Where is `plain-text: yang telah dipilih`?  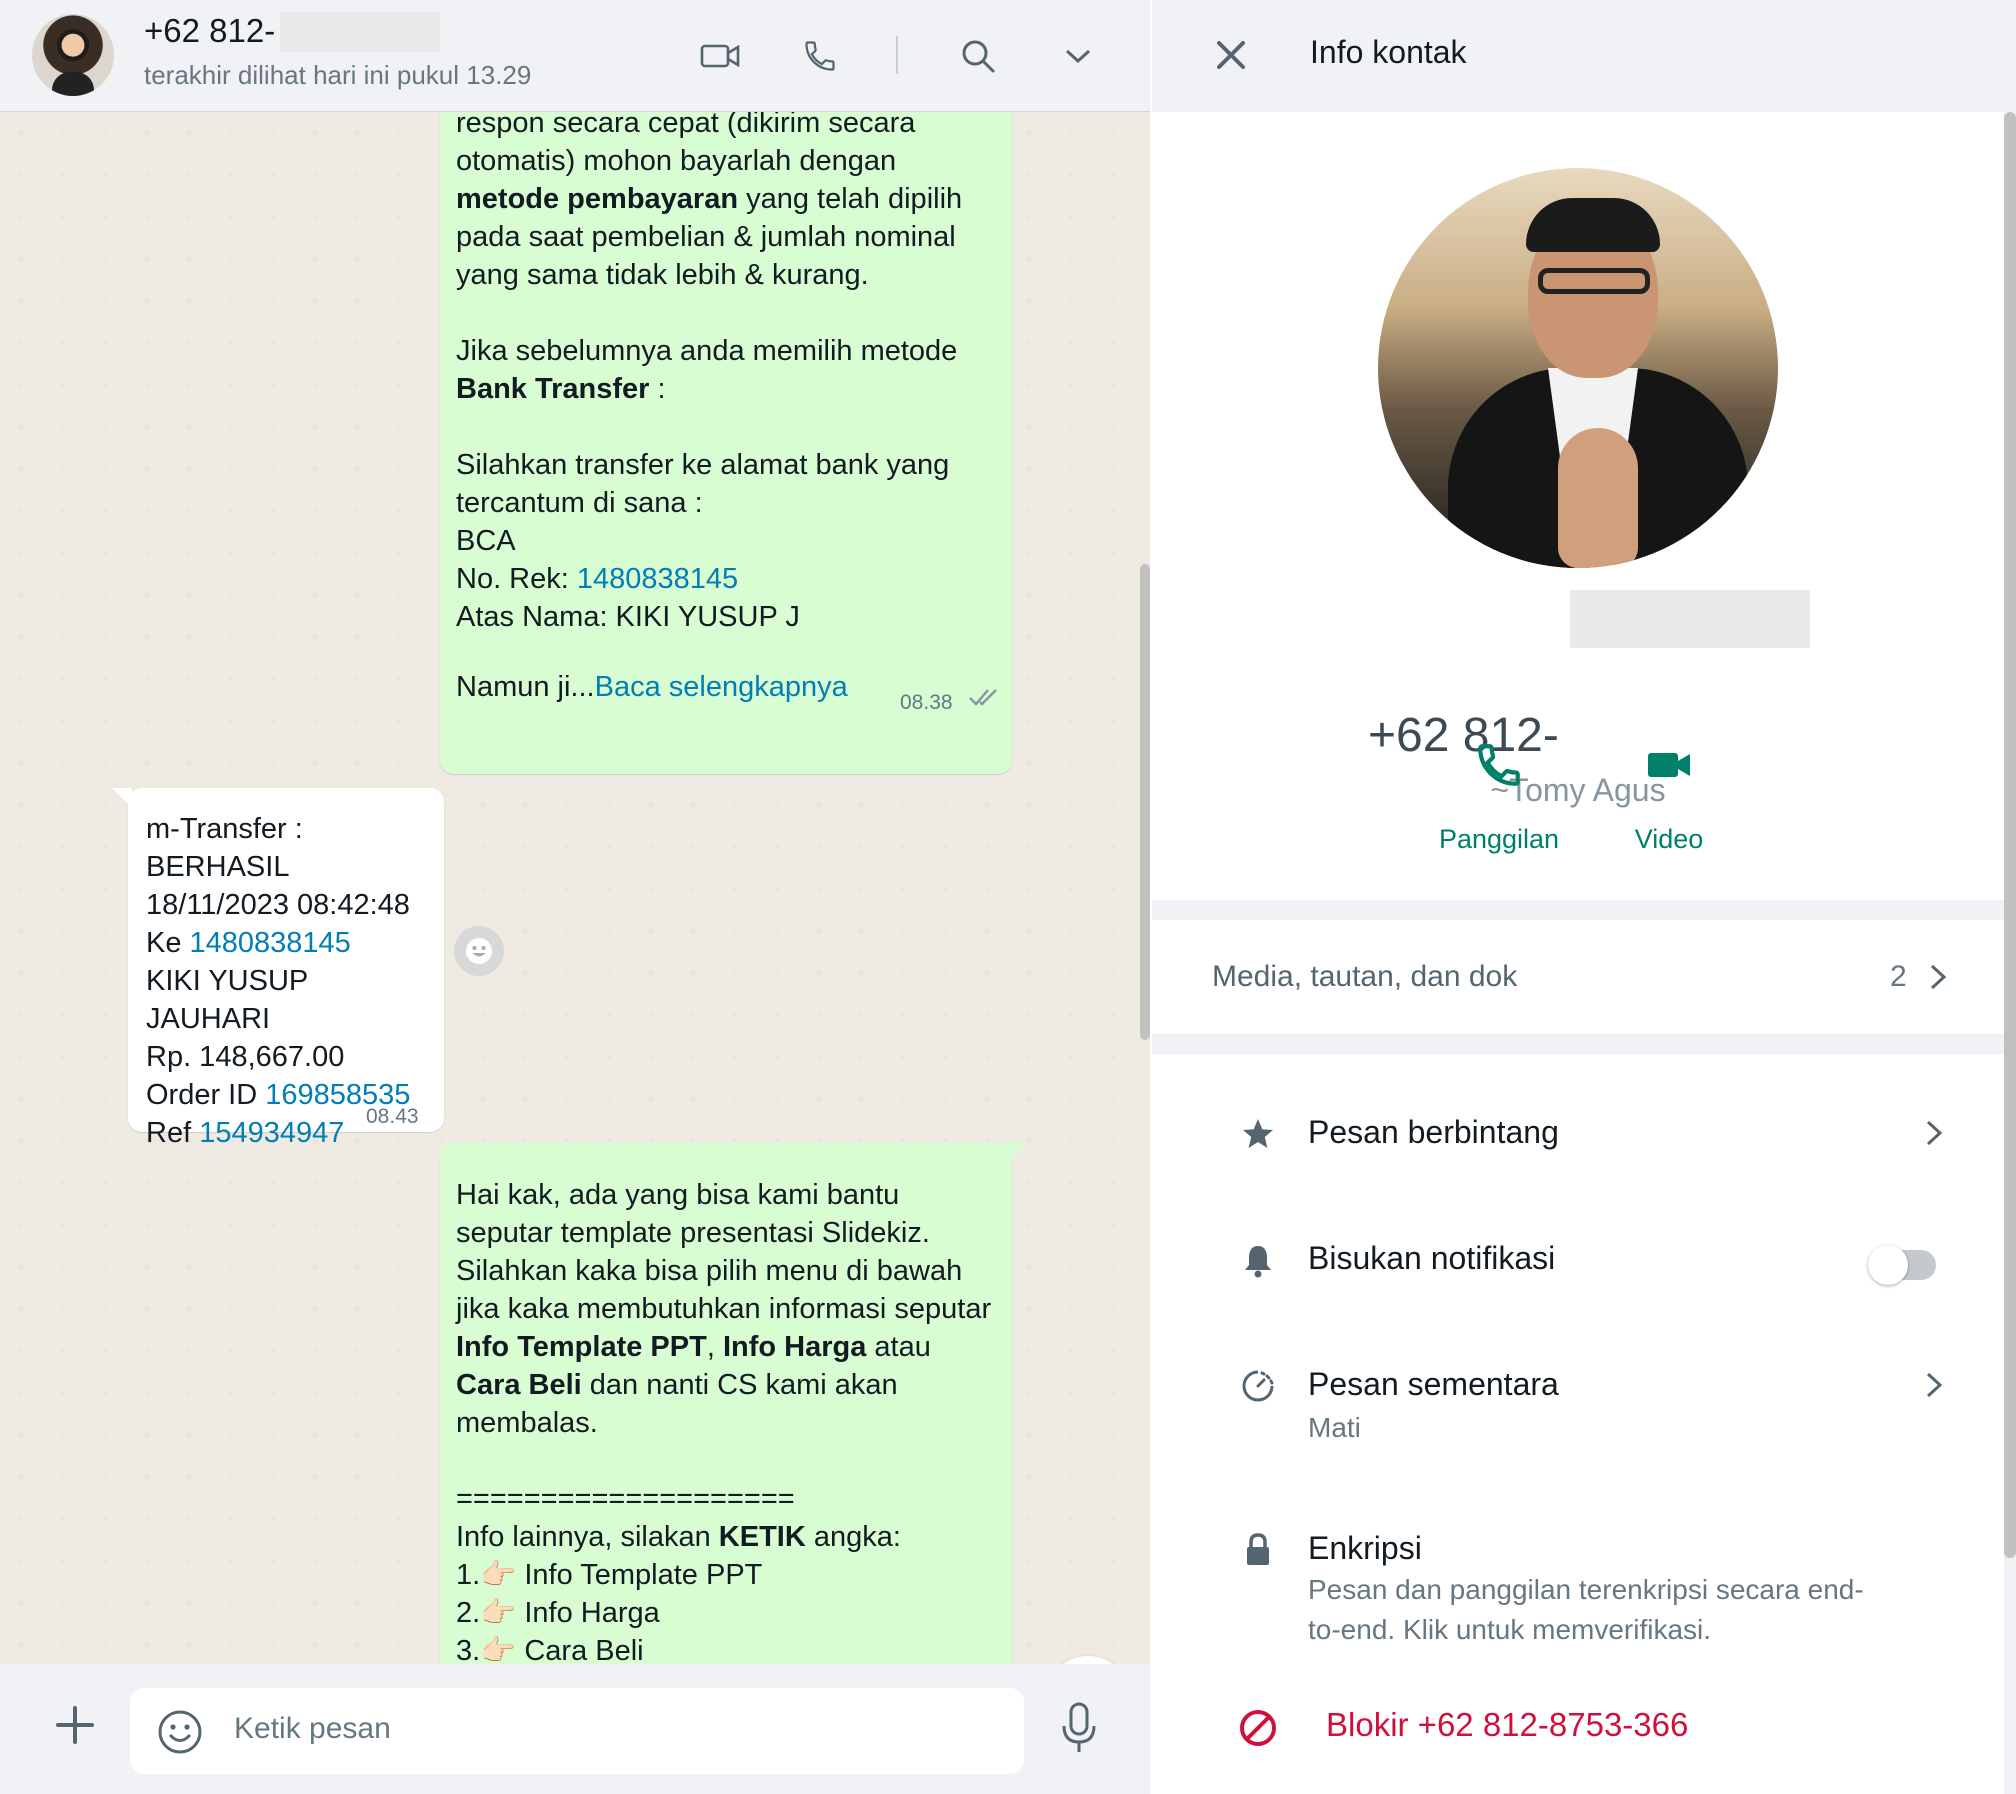 plain-text: yang telah dipilih is located at coordinates (850, 199).